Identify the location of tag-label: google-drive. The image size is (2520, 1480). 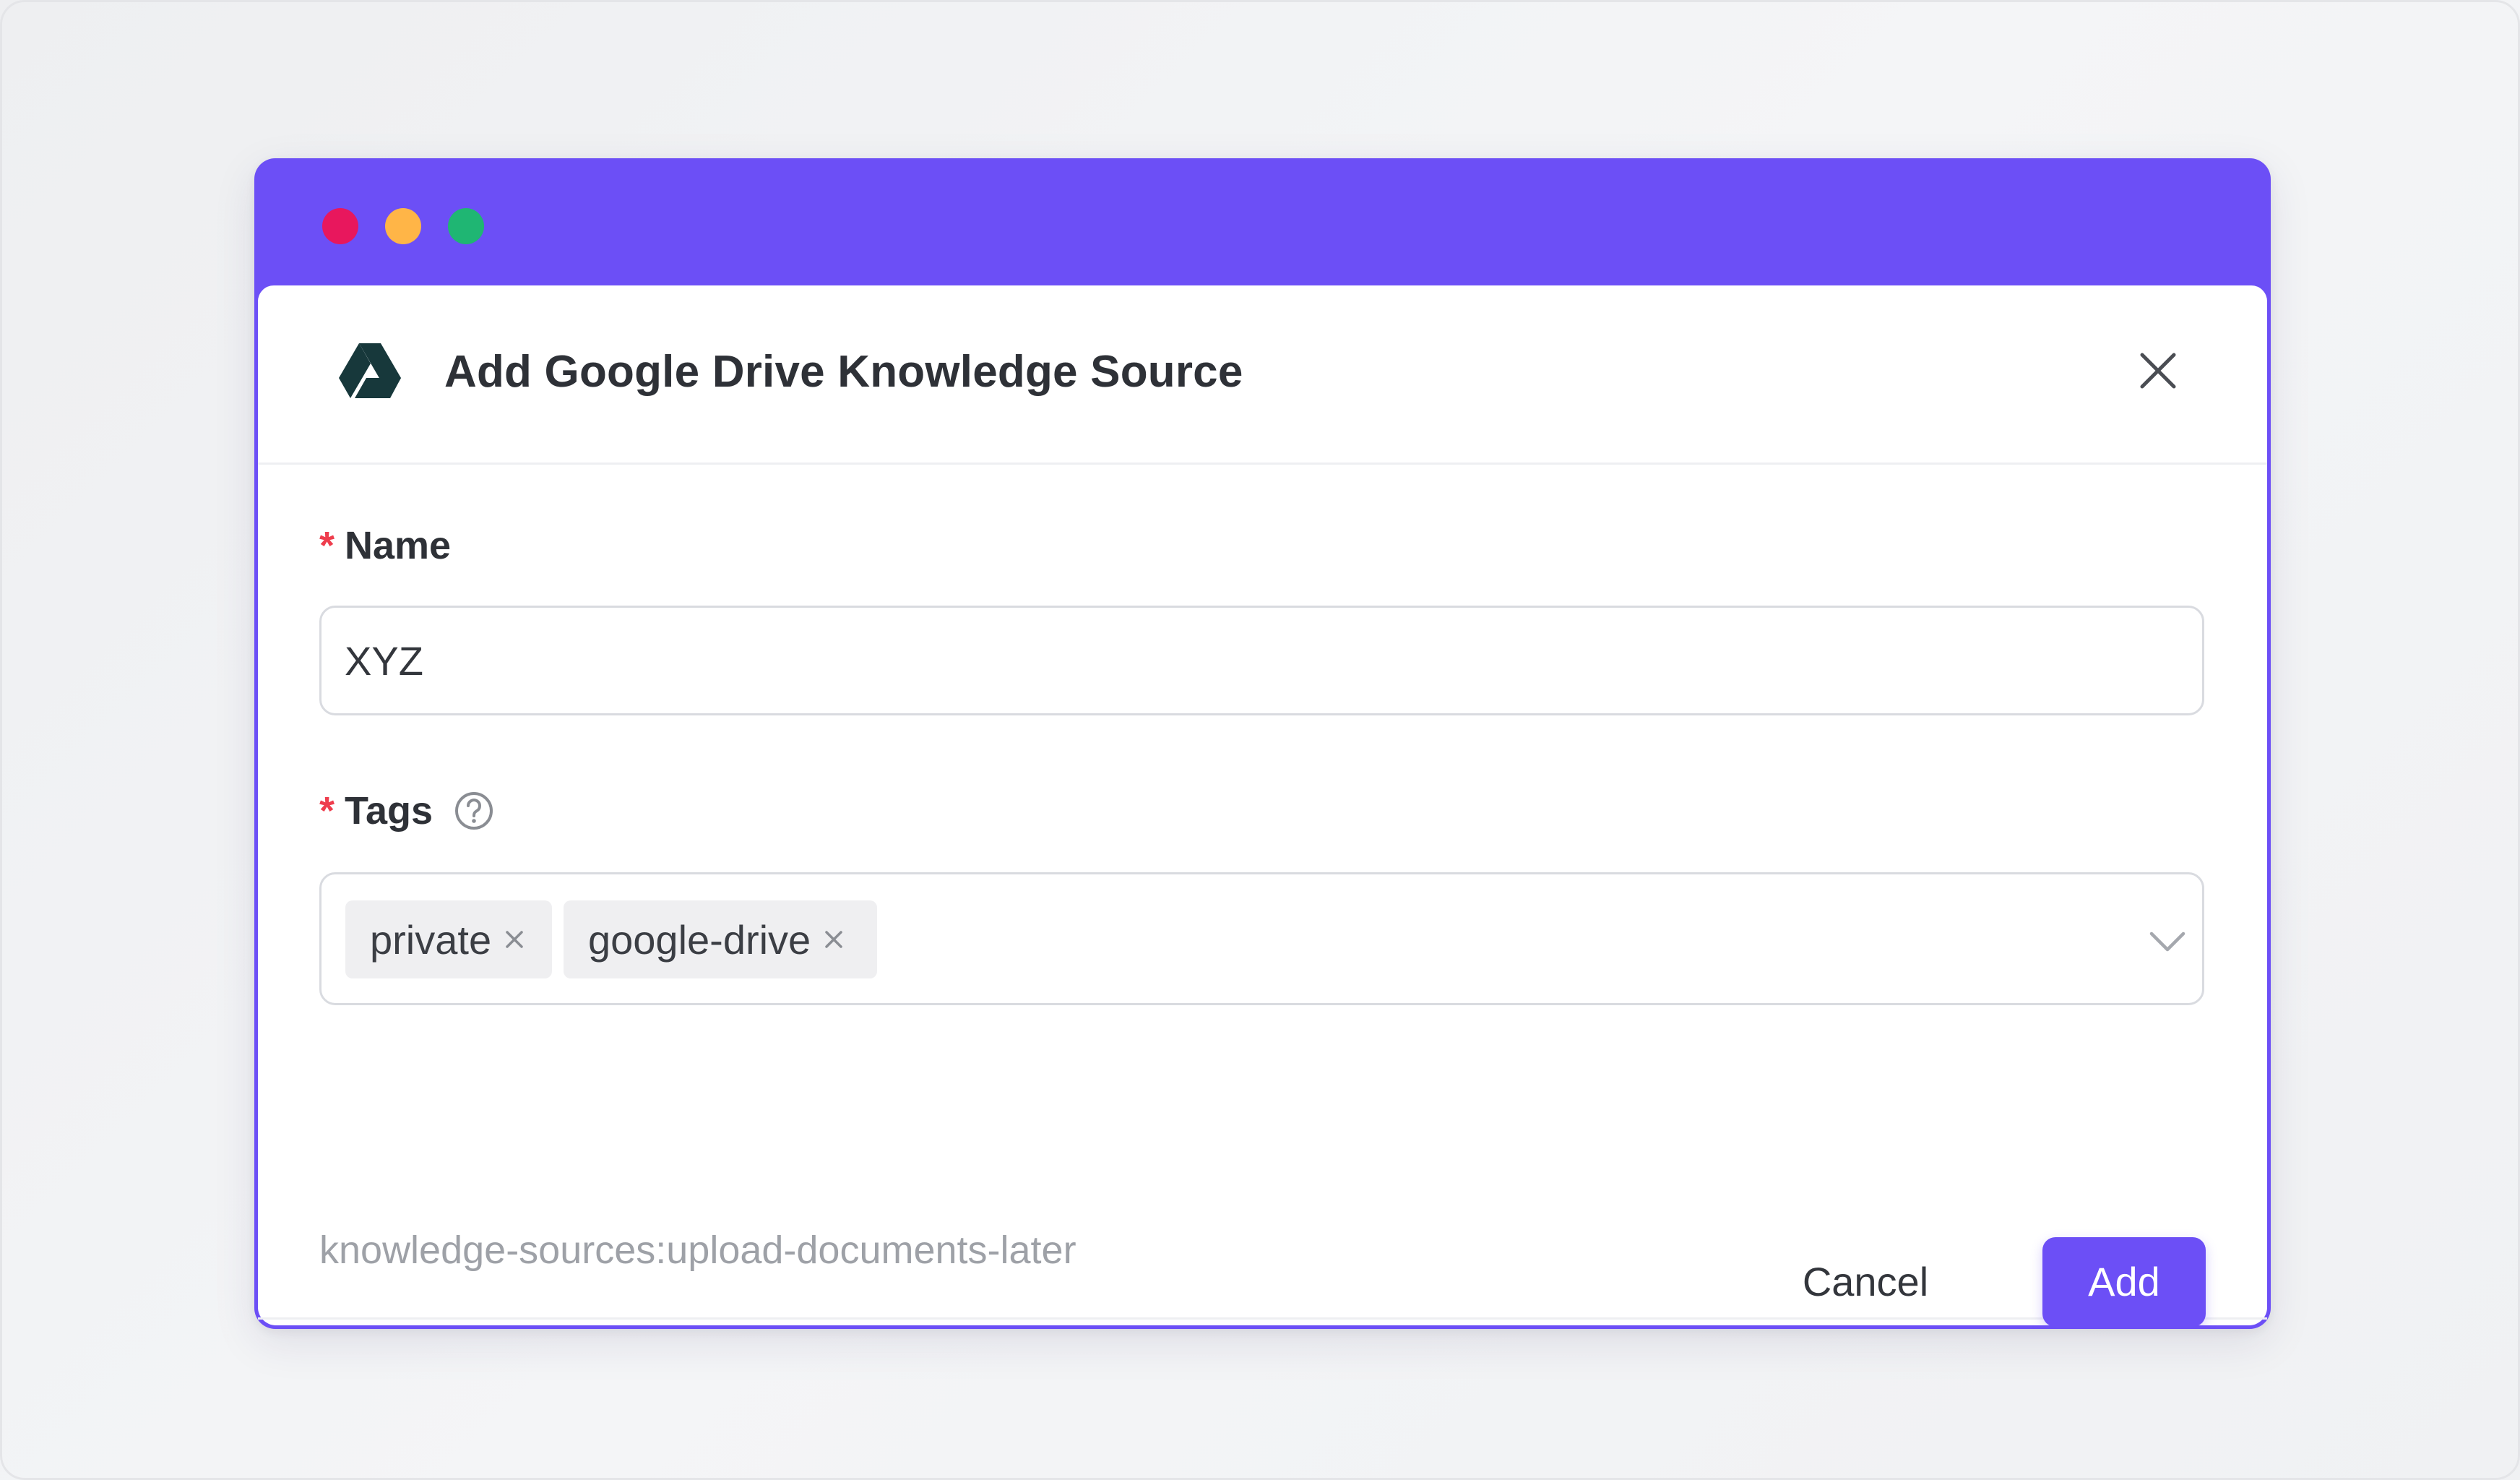
(699, 939).